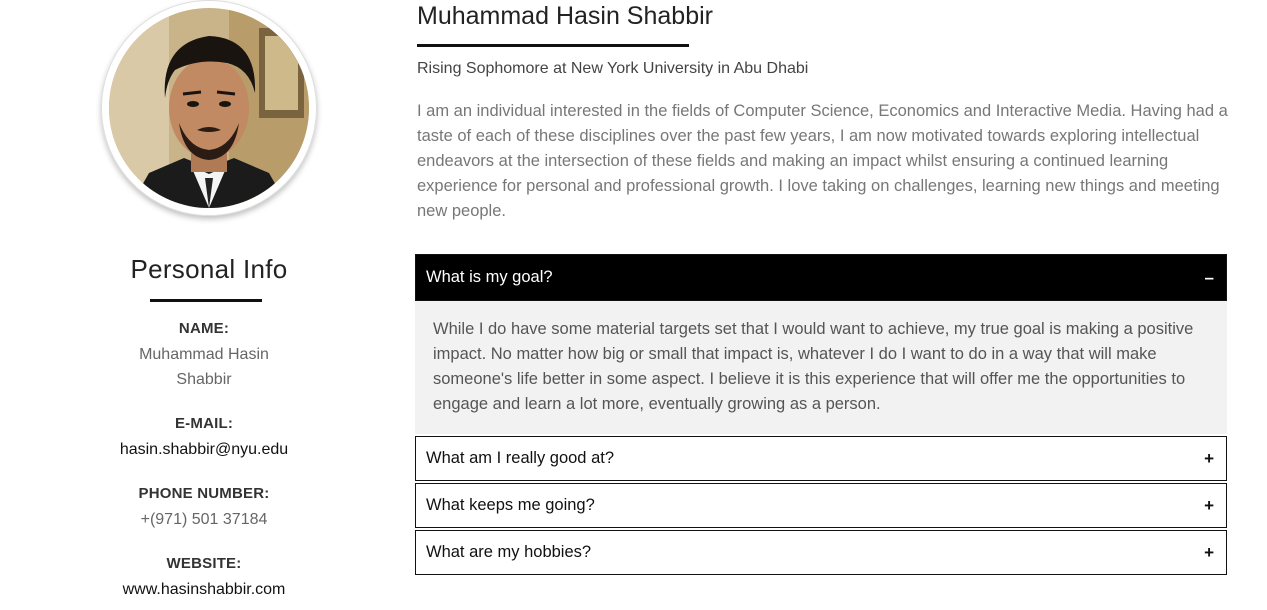  Describe the element at coordinates (204, 519) in the screenshot. I see `phone-value: +(971) 501 37184` at that location.